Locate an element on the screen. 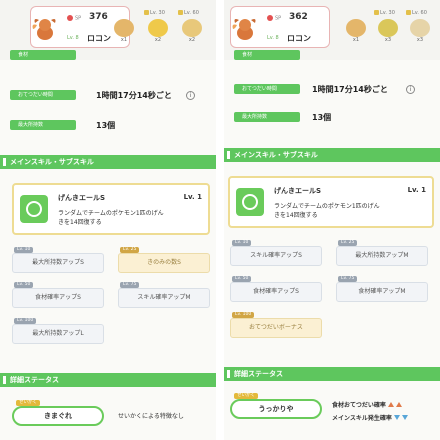 This screenshot has width=440, height=440. subskill-5: おてつだいボーナス is located at coordinates (276, 328).